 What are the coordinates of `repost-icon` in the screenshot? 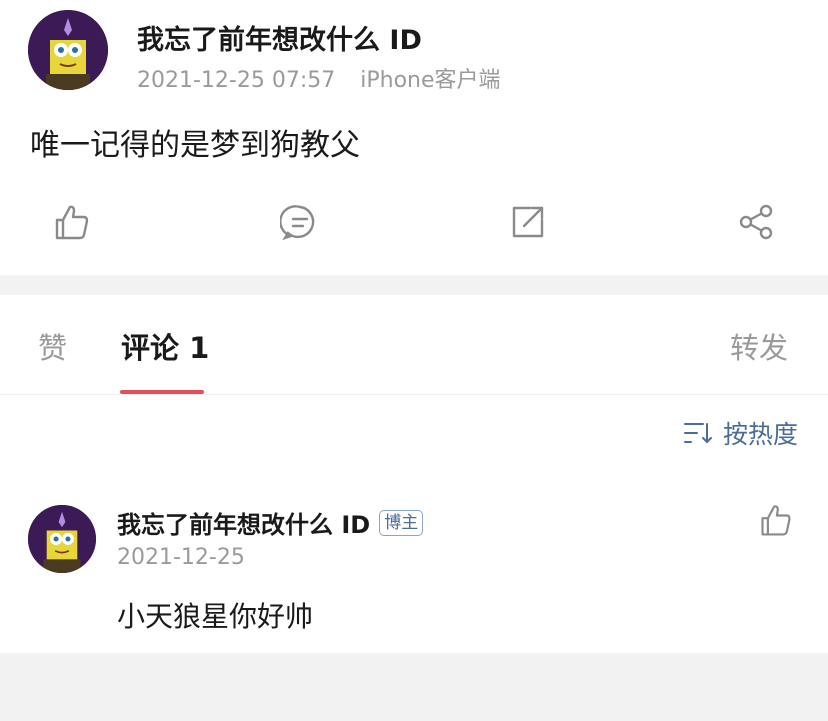 It's located at (528, 222).